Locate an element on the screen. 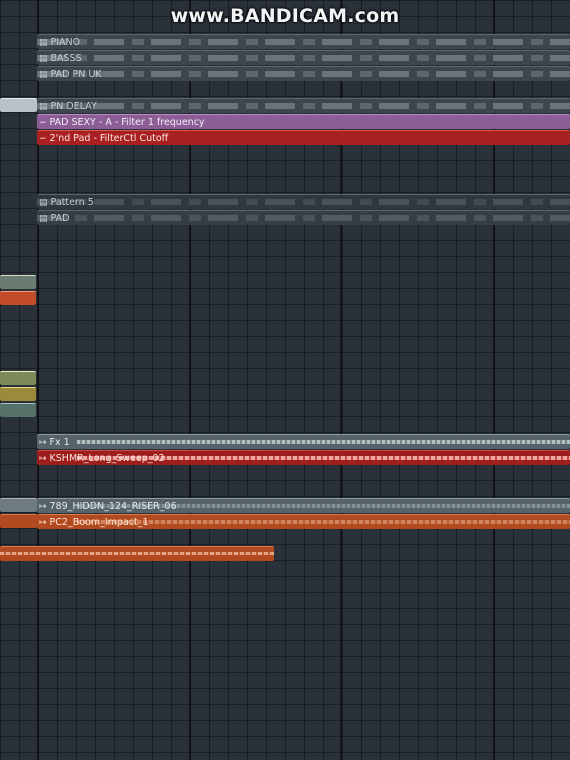 This screenshot has width=570, height=760. audio-clip-unlabeled-orange is located at coordinates (137, 553).